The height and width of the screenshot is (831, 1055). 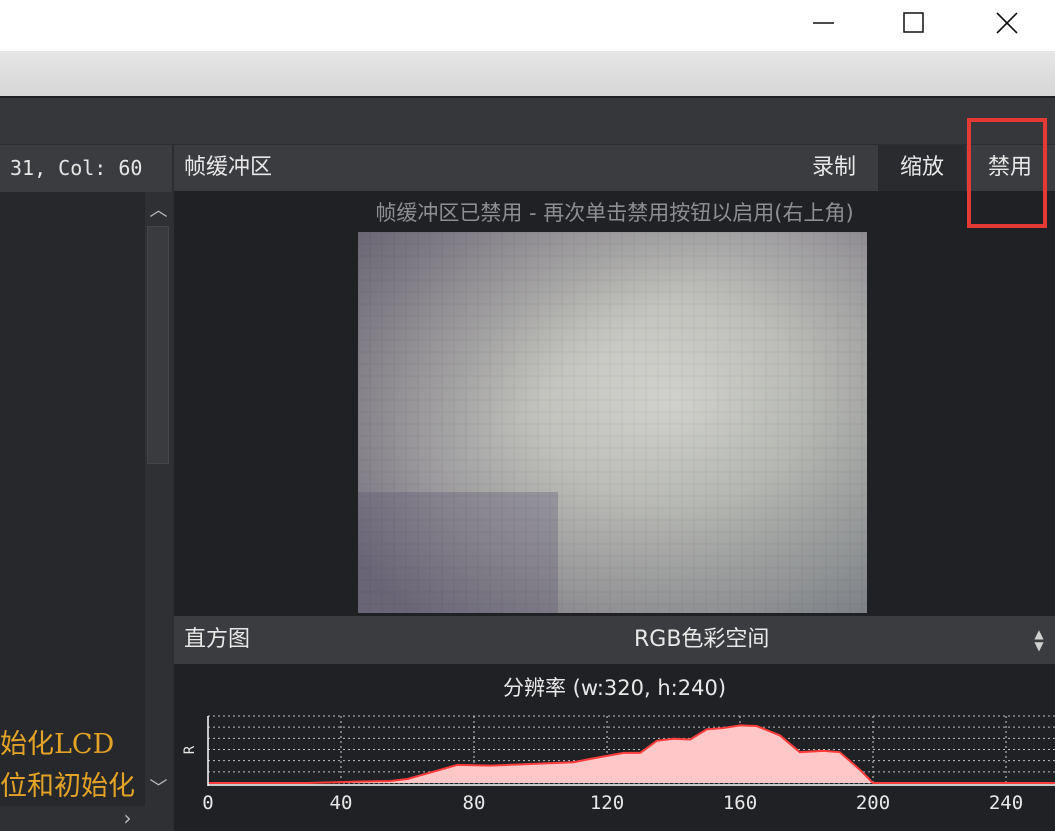 I want to click on close-icon, so click(x=1007, y=23).